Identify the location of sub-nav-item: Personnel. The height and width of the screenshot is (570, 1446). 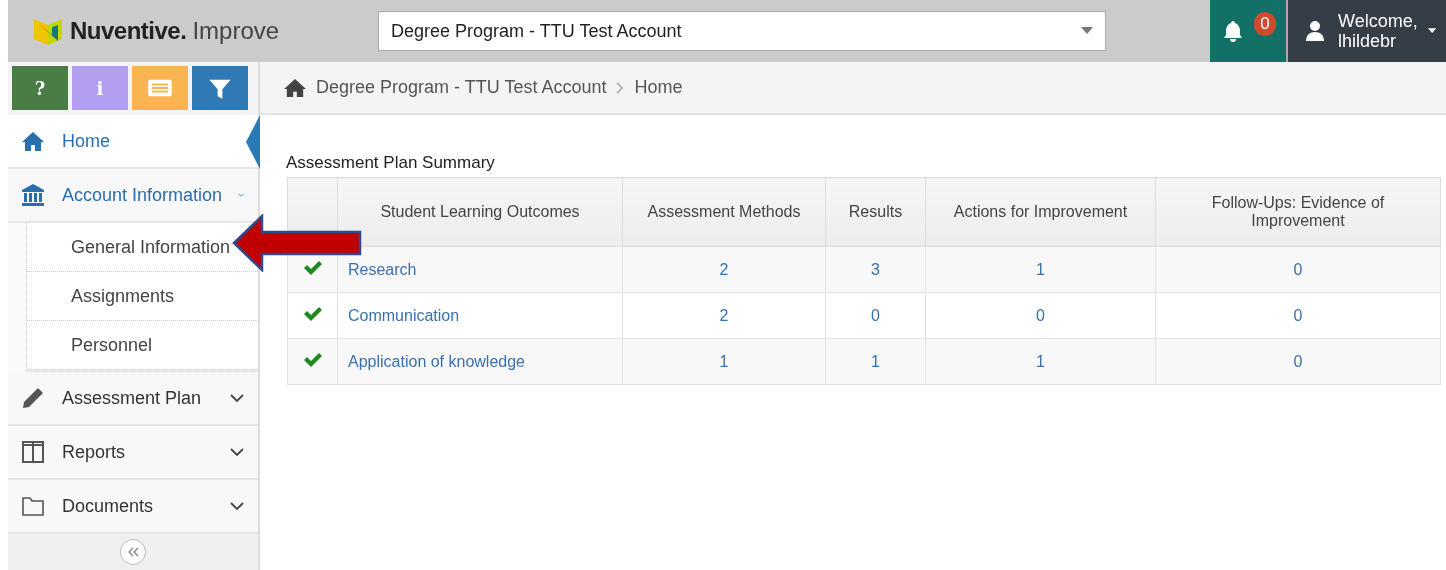
(112, 345).